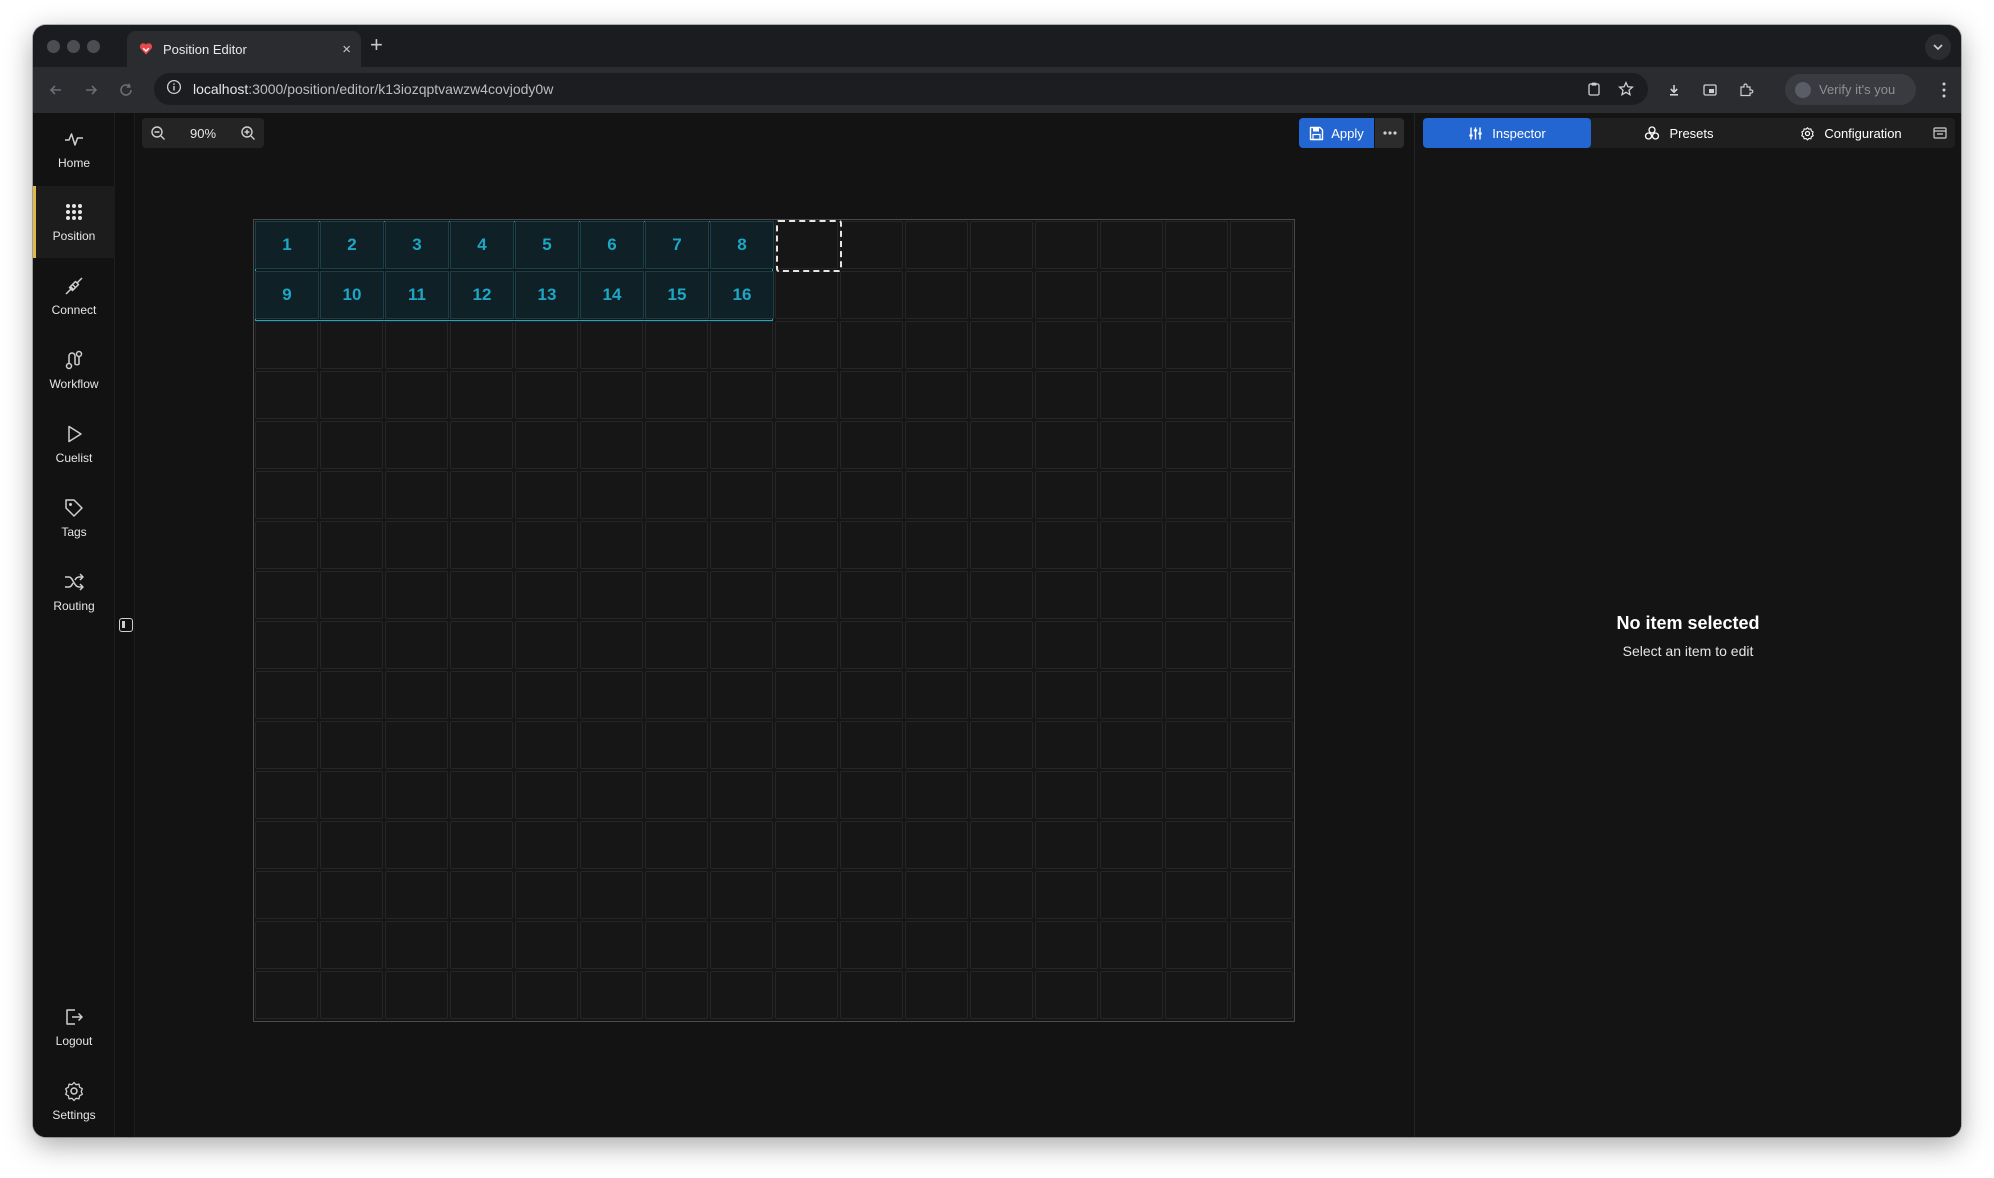 Image resolution: width=1994 pixels, height=1178 pixels. What do you see at coordinates (482, 245) in the screenshot?
I see `grid-item: 4` at bounding box center [482, 245].